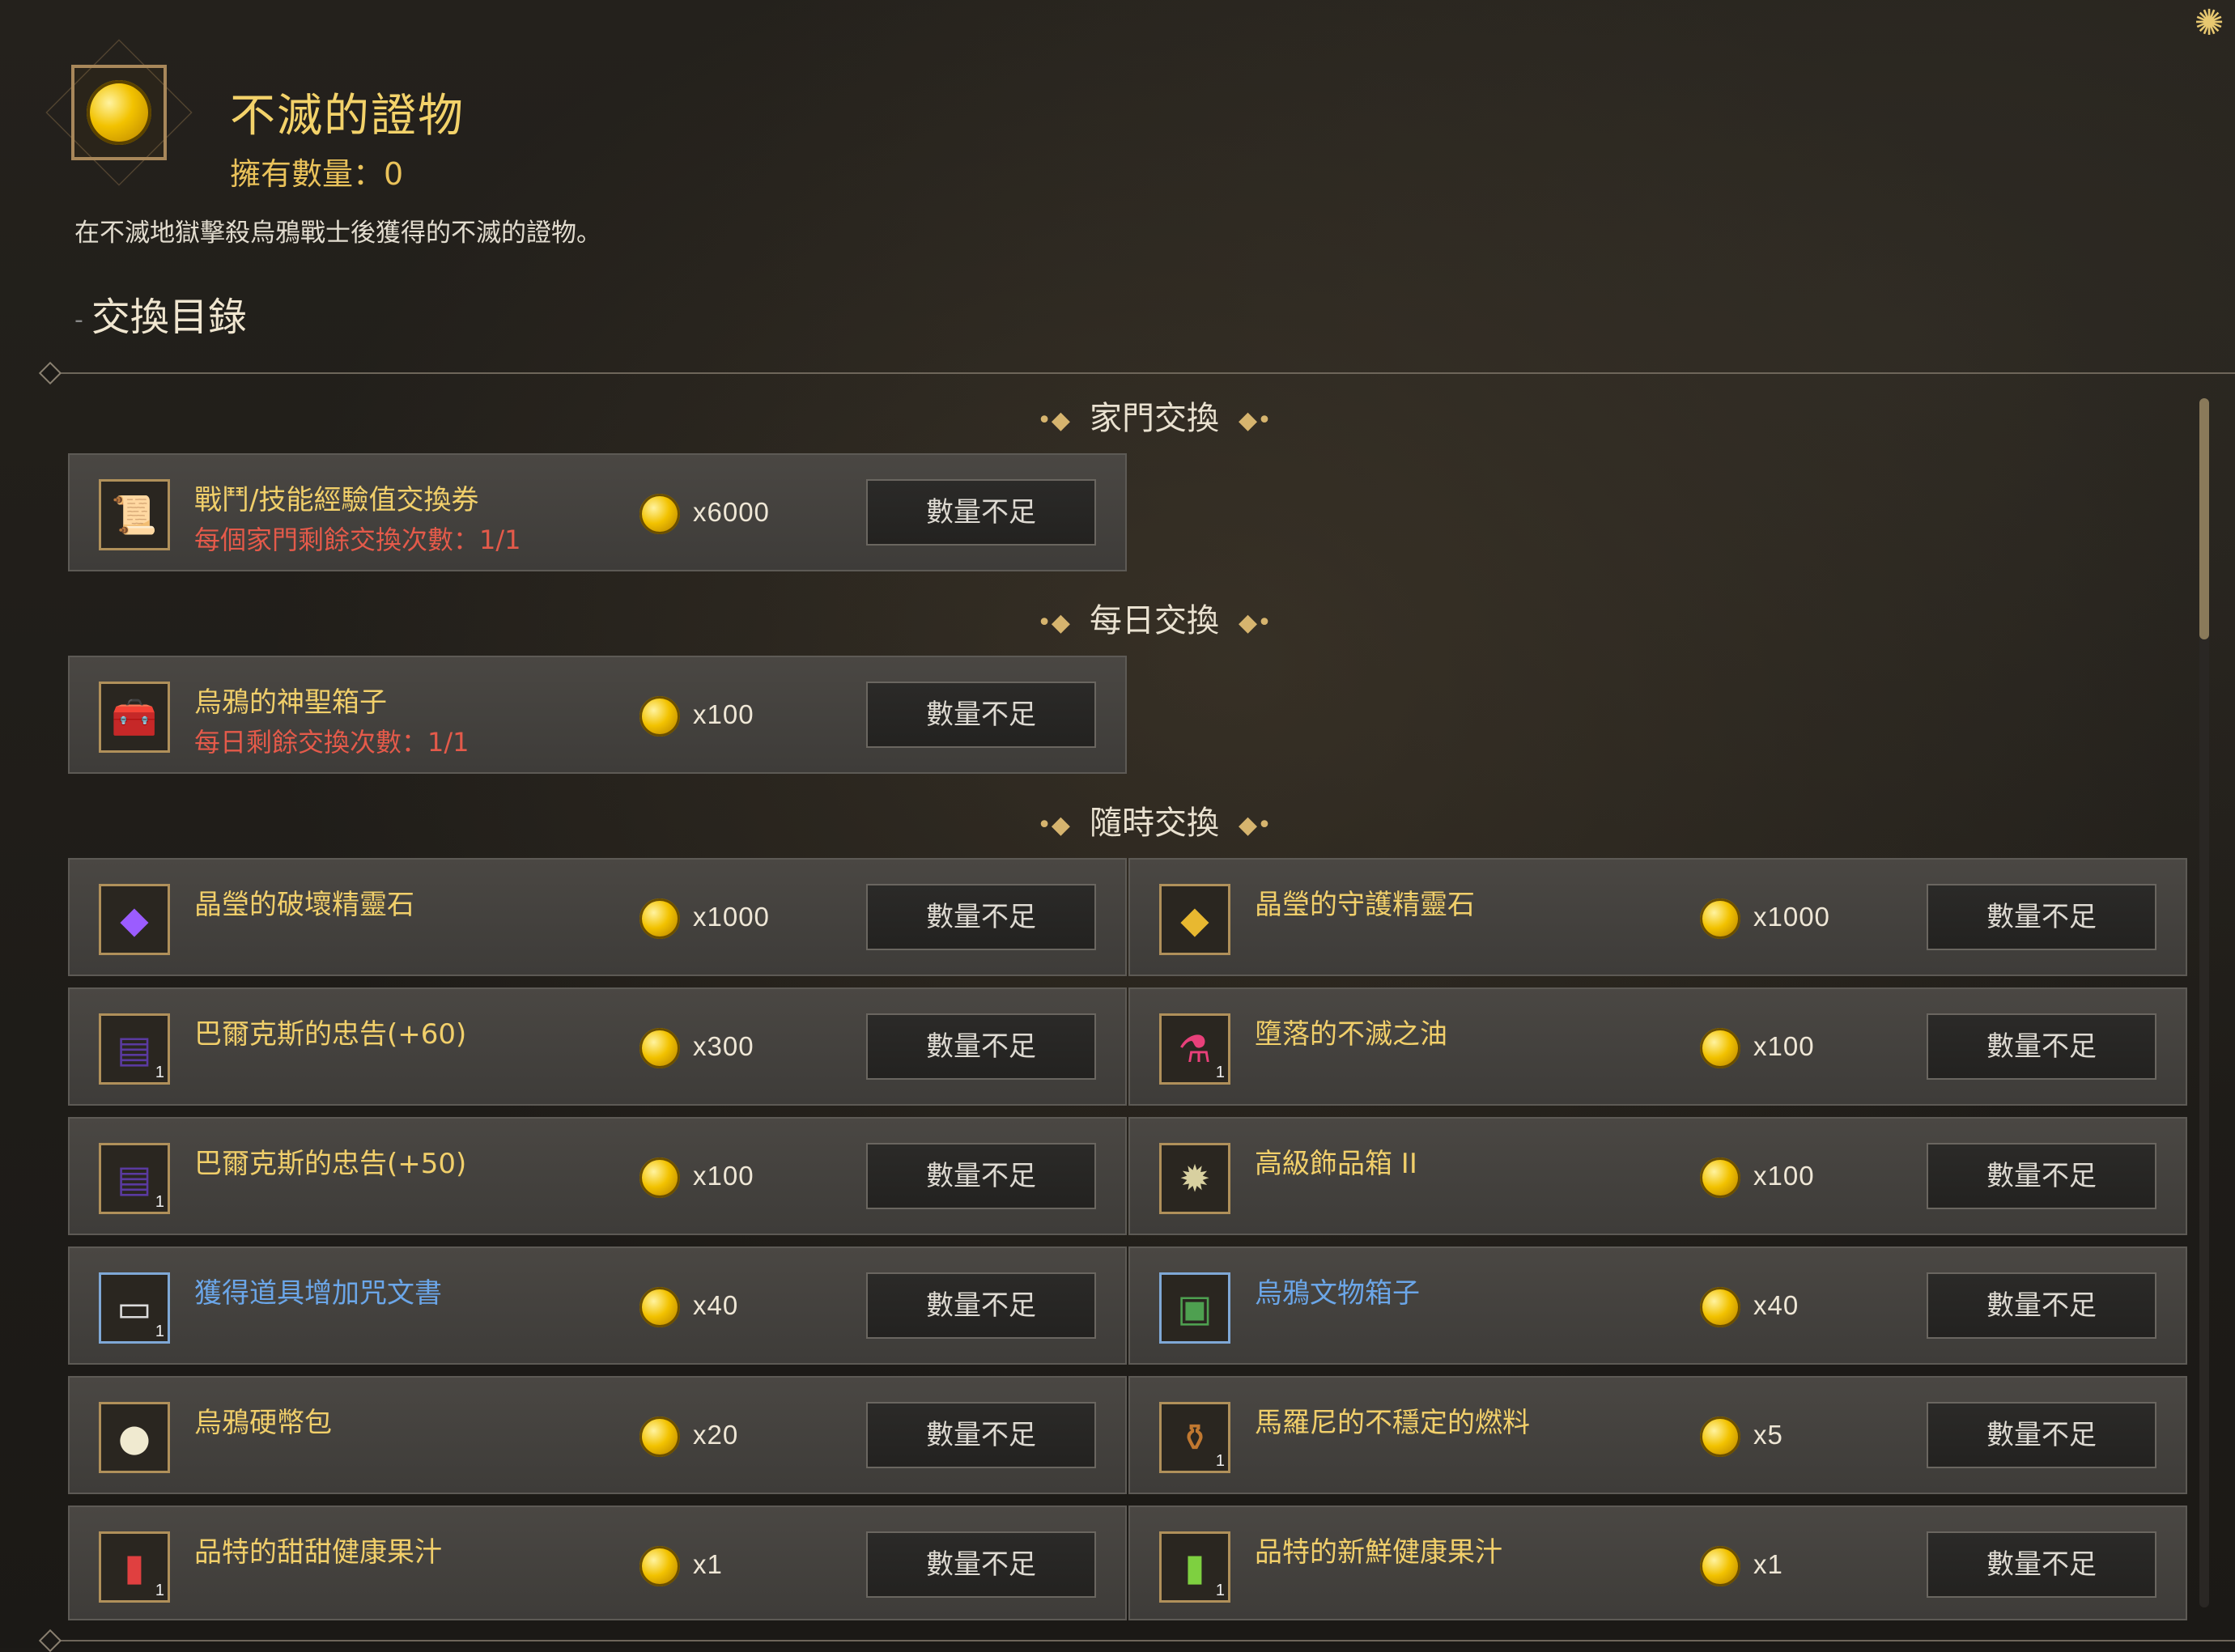 The image size is (2235, 1652). I want to click on exchange-row: ● 烏鴉硬幣包 x20 數量不足, so click(597, 1435).